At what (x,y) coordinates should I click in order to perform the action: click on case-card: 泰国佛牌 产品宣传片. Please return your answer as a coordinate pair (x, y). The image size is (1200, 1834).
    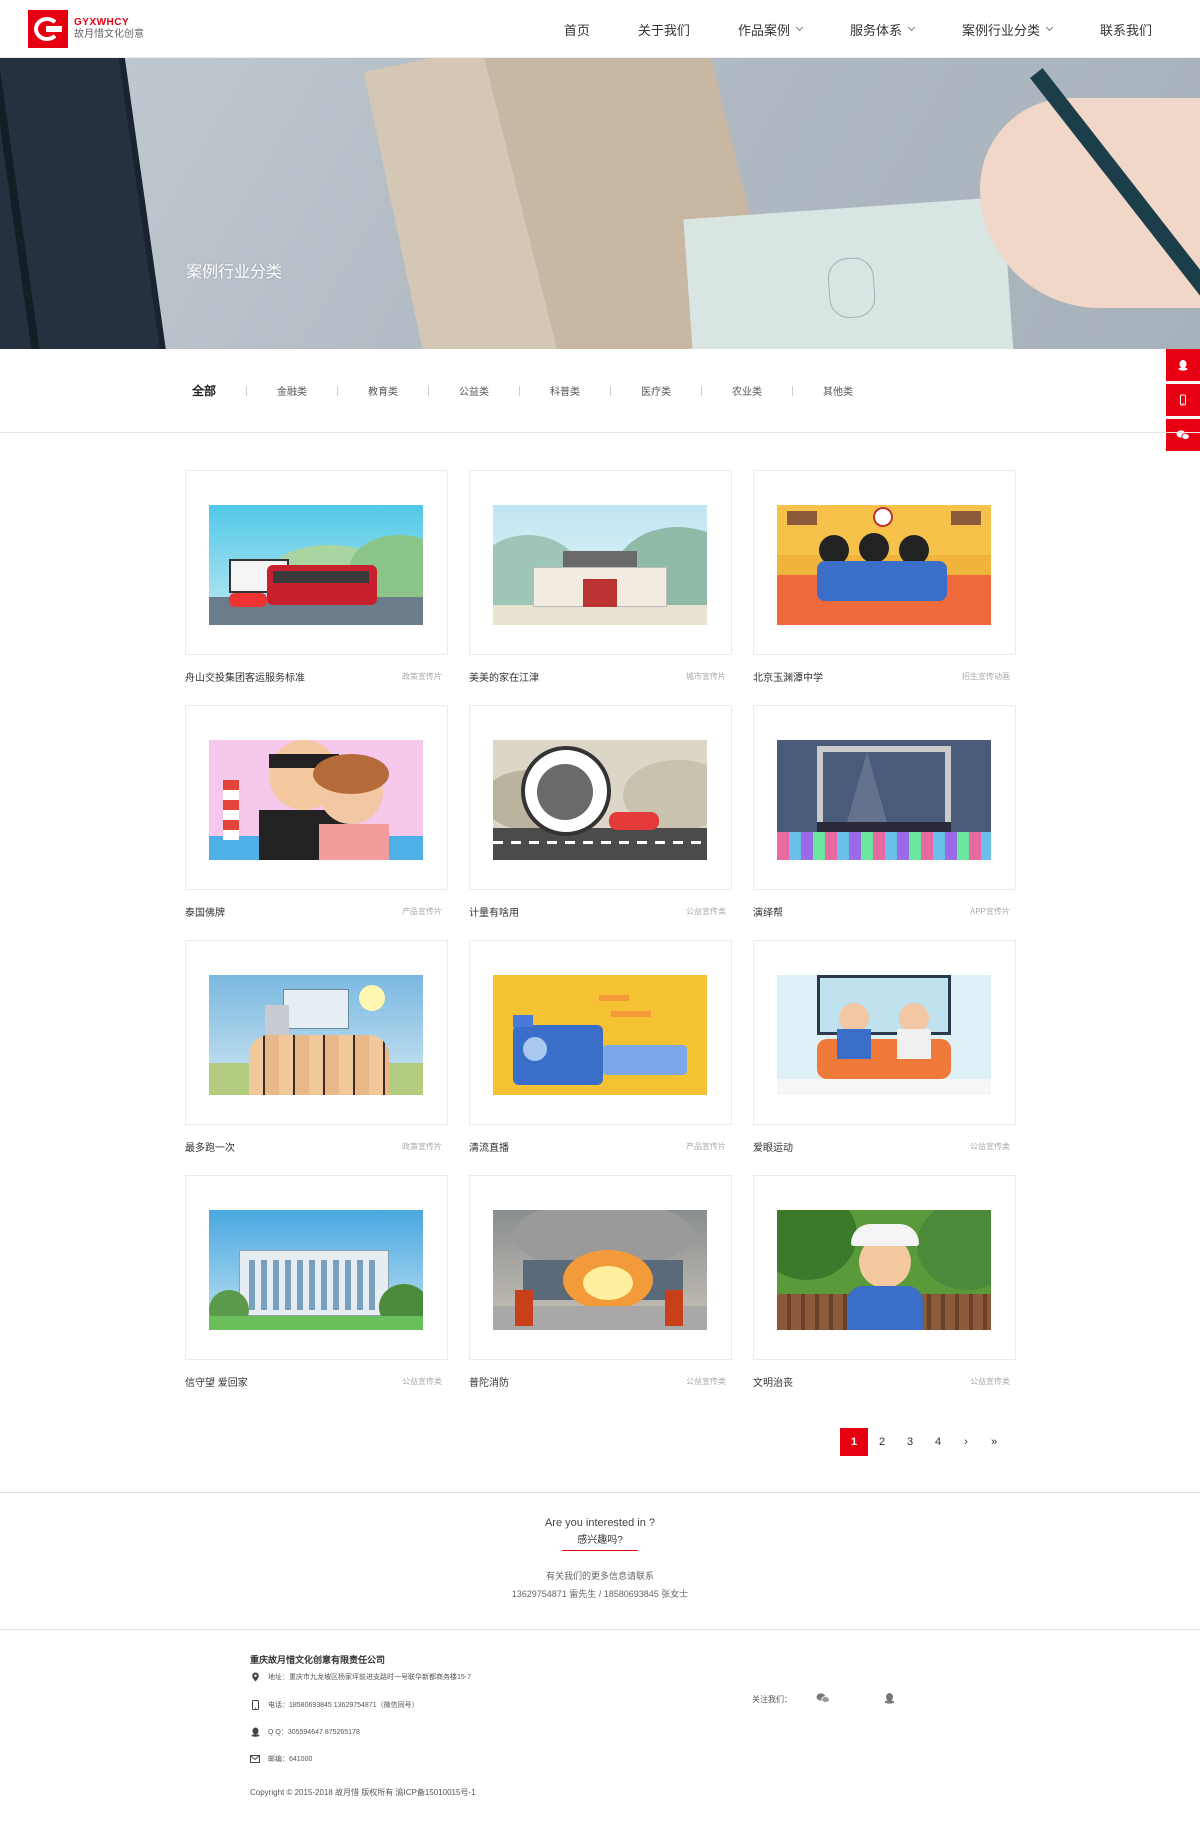
    Looking at the image, I should click on (316, 812).